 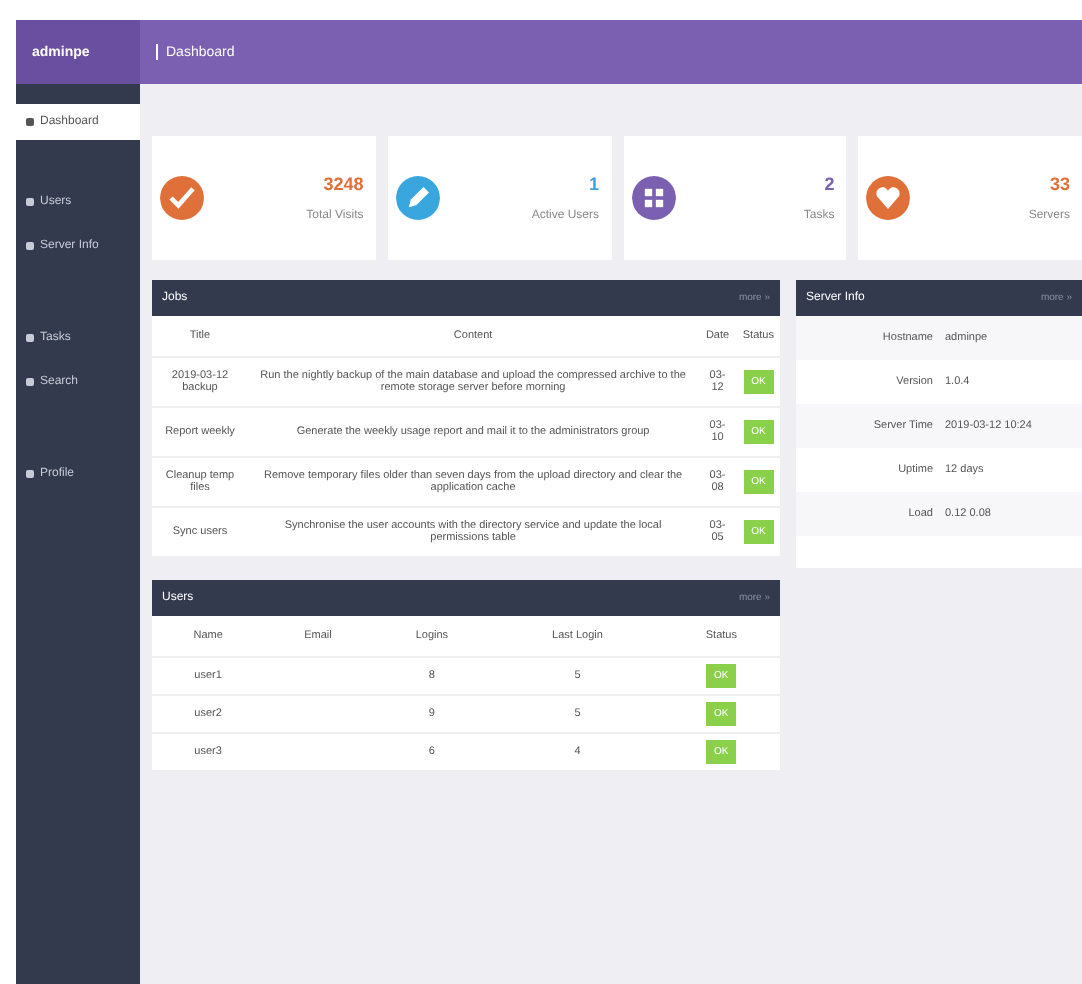 I want to click on stat-value: 3248, so click(x=343, y=184).